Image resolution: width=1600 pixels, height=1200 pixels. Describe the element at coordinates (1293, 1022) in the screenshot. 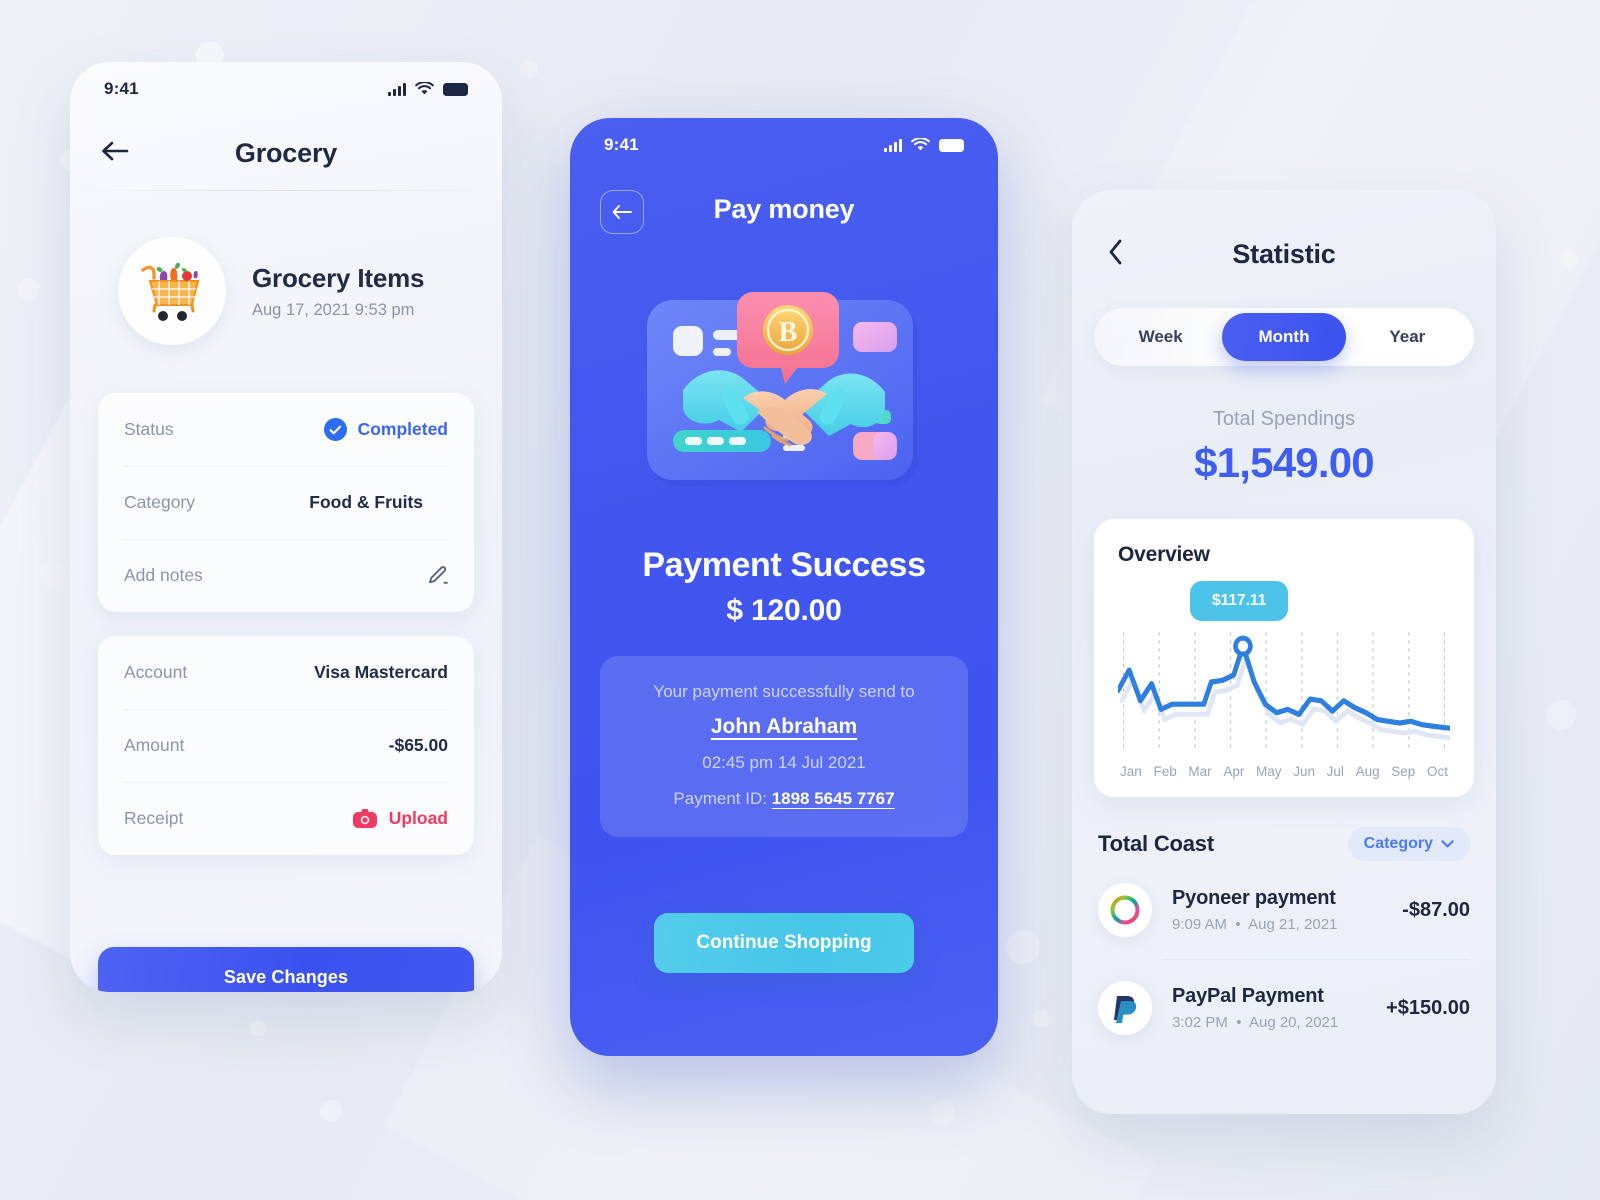

I see `transaction-date: Aug 20, 2021` at that location.